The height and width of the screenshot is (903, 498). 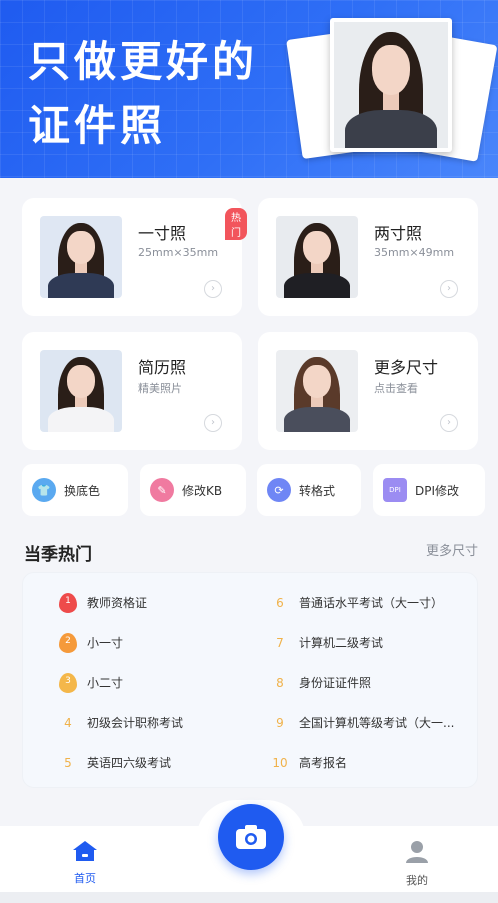 I want to click on tool-convert-format: ⟳ 转格式, so click(x=309, y=490).